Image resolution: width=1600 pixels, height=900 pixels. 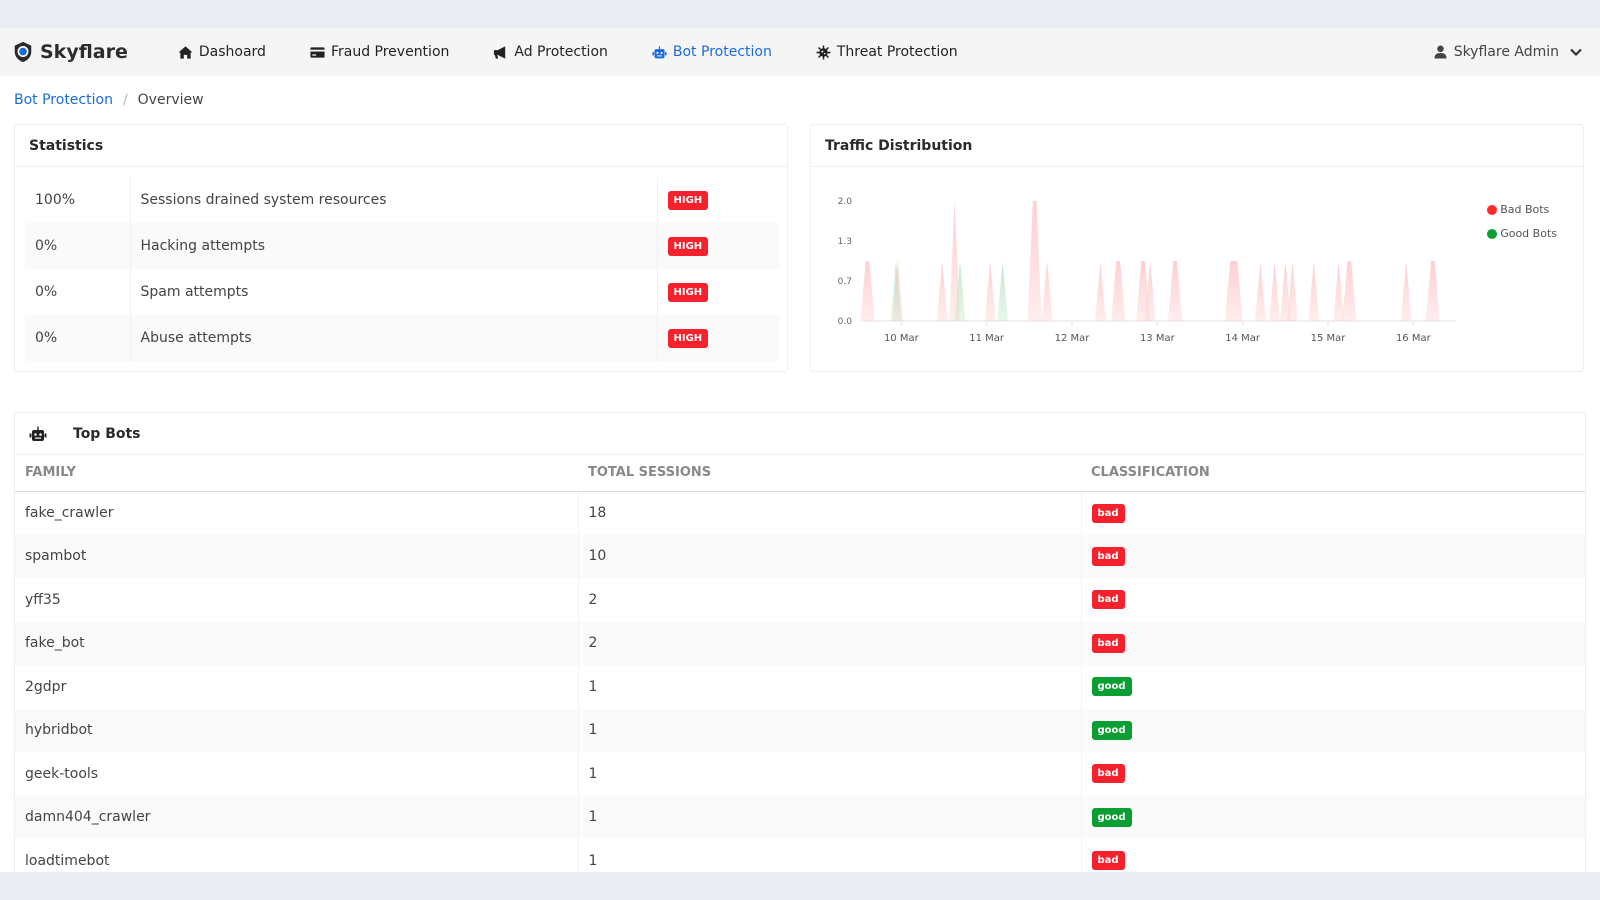 I want to click on top-bots-title: Top Bots, so click(x=107, y=433).